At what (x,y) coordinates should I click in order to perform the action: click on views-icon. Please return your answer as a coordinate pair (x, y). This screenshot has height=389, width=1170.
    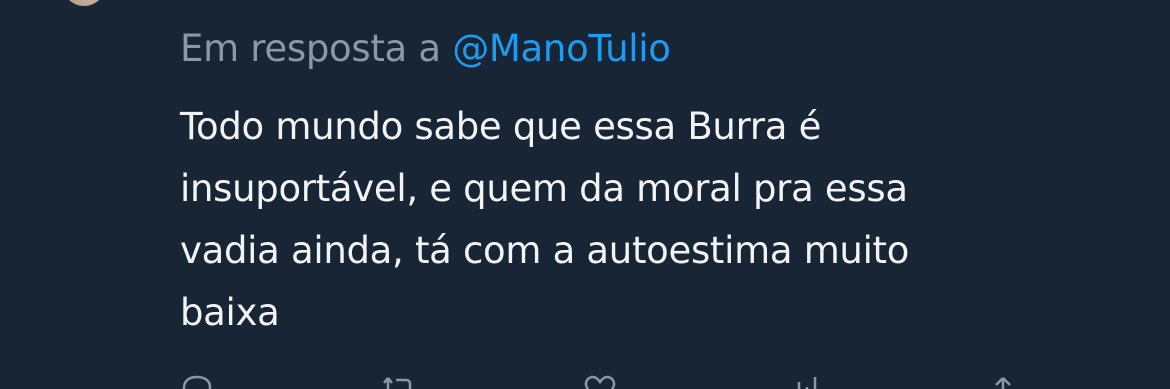
    Looking at the image, I should click on (802, 381).